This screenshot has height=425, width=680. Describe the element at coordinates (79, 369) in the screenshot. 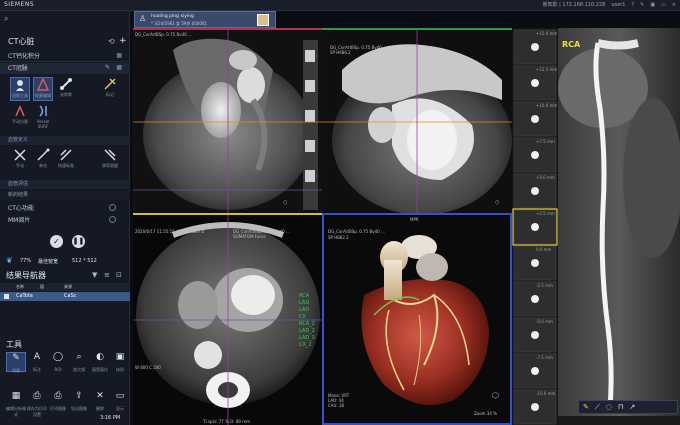

I see `magnifier-tool-label: 放大镜` at that location.